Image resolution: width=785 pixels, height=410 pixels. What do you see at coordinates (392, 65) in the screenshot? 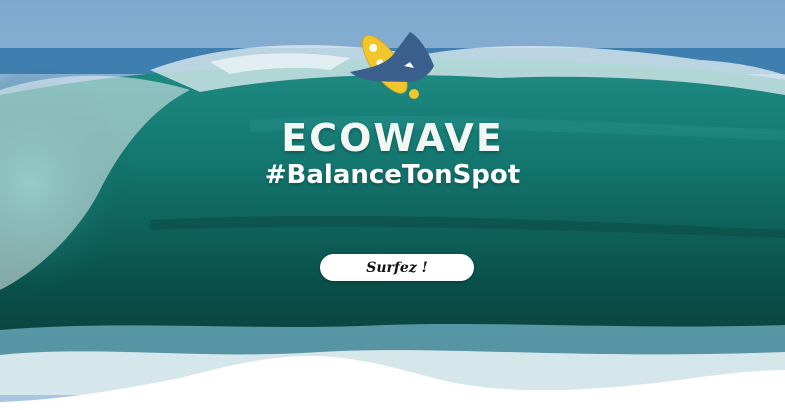
I see `ecowave-logo-icon` at bounding box center [392, 65].